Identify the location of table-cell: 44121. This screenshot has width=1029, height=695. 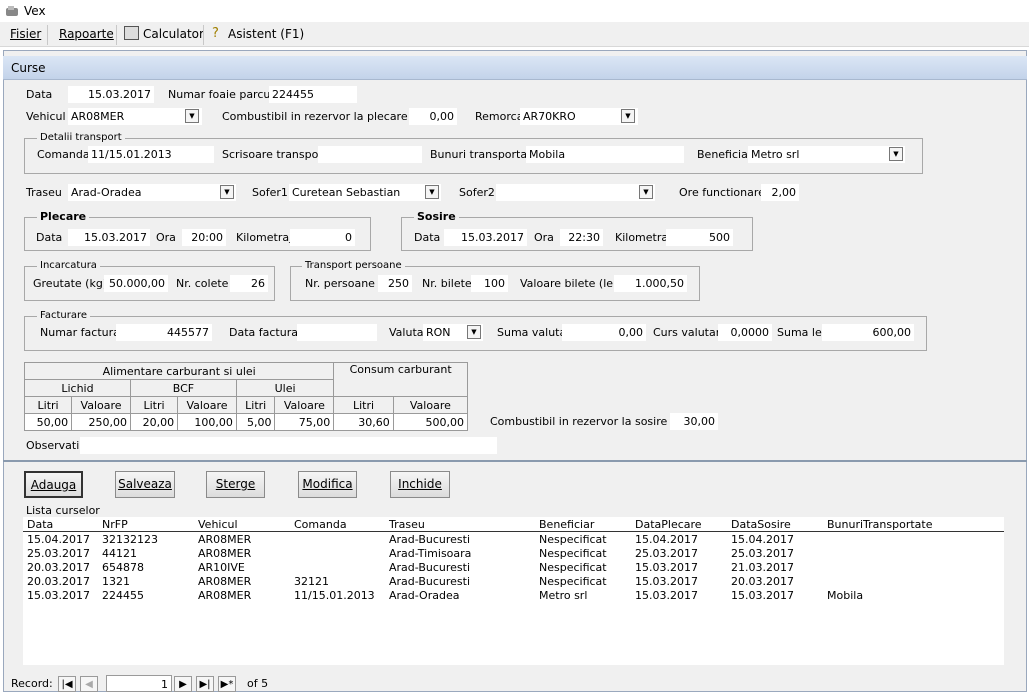
(119, 553).